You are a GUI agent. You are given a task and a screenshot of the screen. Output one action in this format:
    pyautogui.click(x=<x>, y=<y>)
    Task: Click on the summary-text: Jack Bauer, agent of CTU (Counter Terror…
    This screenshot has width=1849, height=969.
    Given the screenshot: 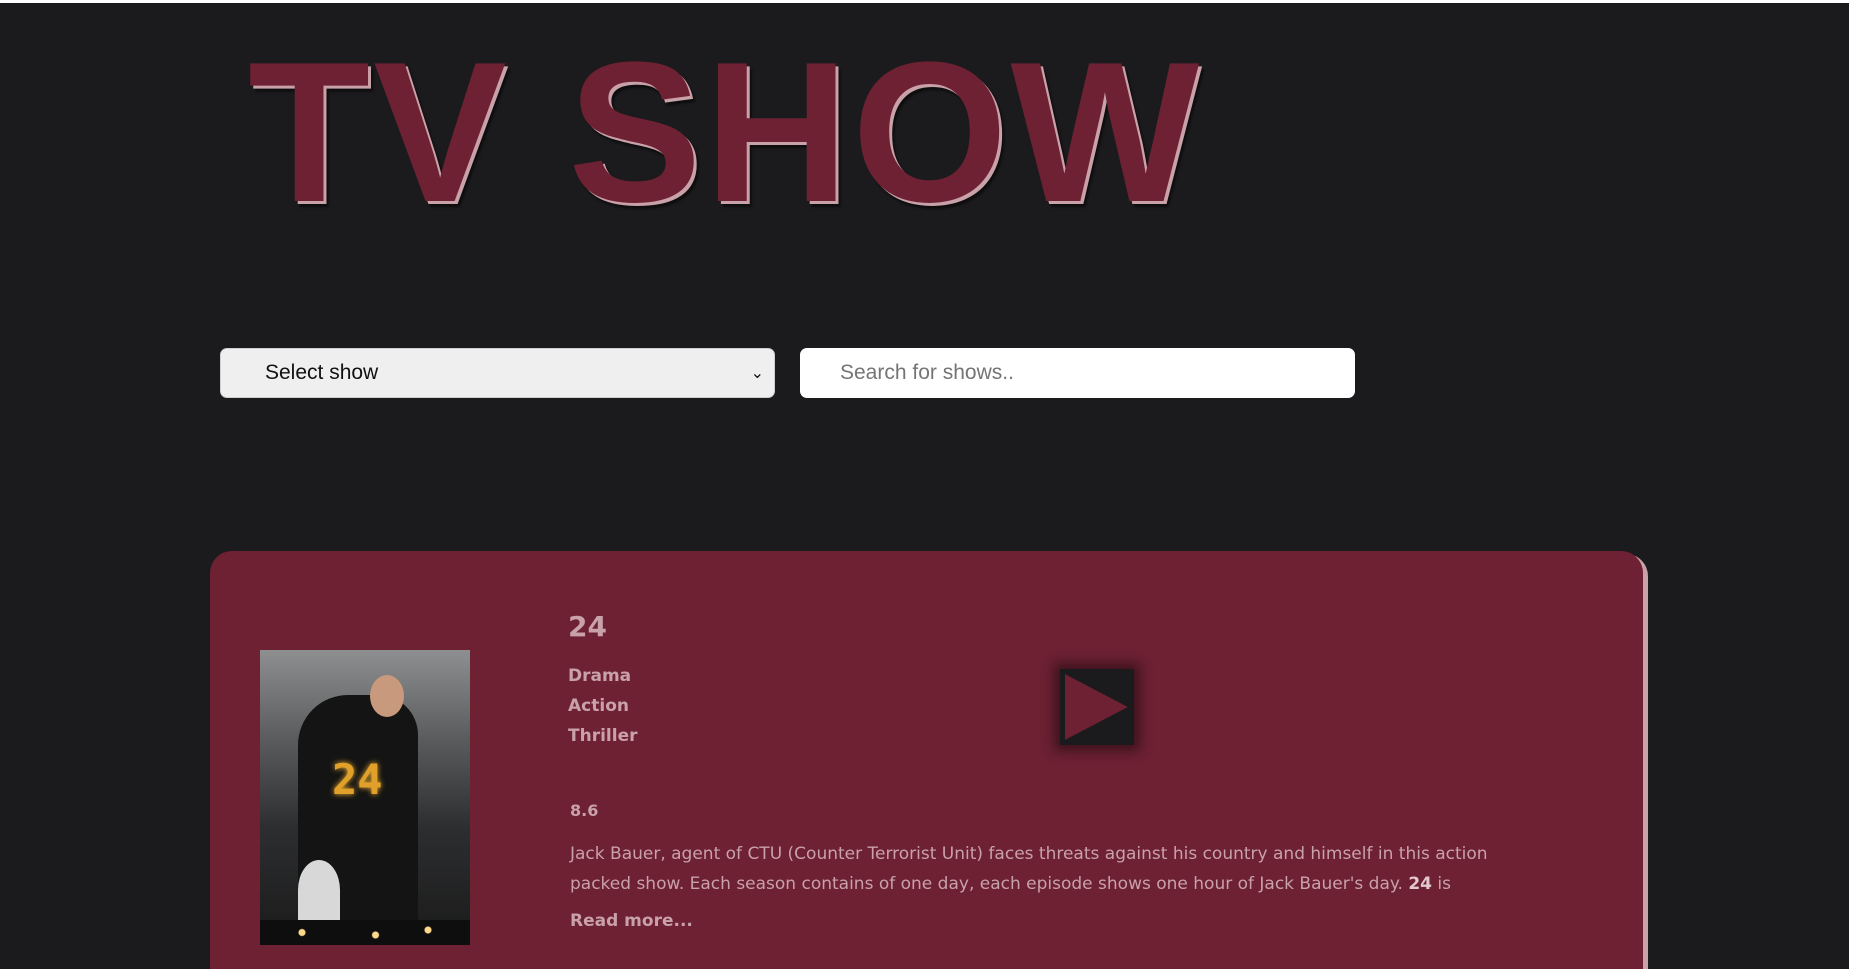 What is the action you would take?
    pyautogui.click(x=1029, y=869)
    